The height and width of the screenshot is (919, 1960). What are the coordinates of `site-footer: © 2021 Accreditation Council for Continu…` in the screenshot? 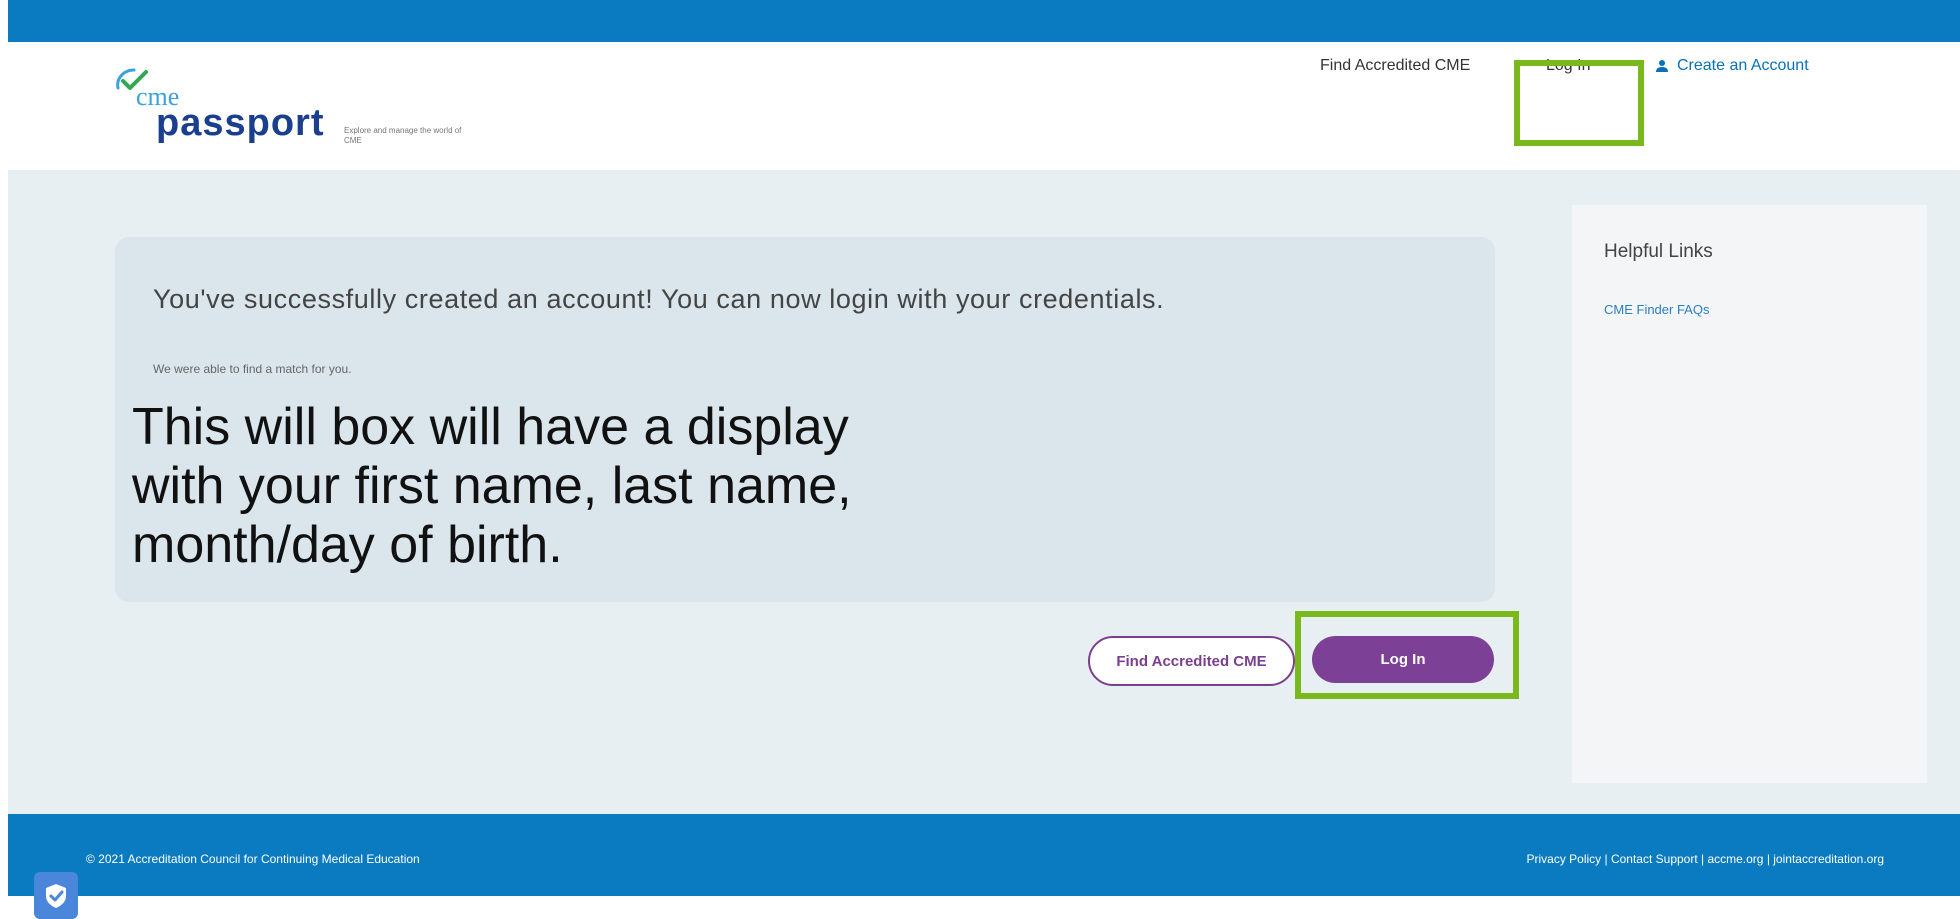 It's located at (984, 855).